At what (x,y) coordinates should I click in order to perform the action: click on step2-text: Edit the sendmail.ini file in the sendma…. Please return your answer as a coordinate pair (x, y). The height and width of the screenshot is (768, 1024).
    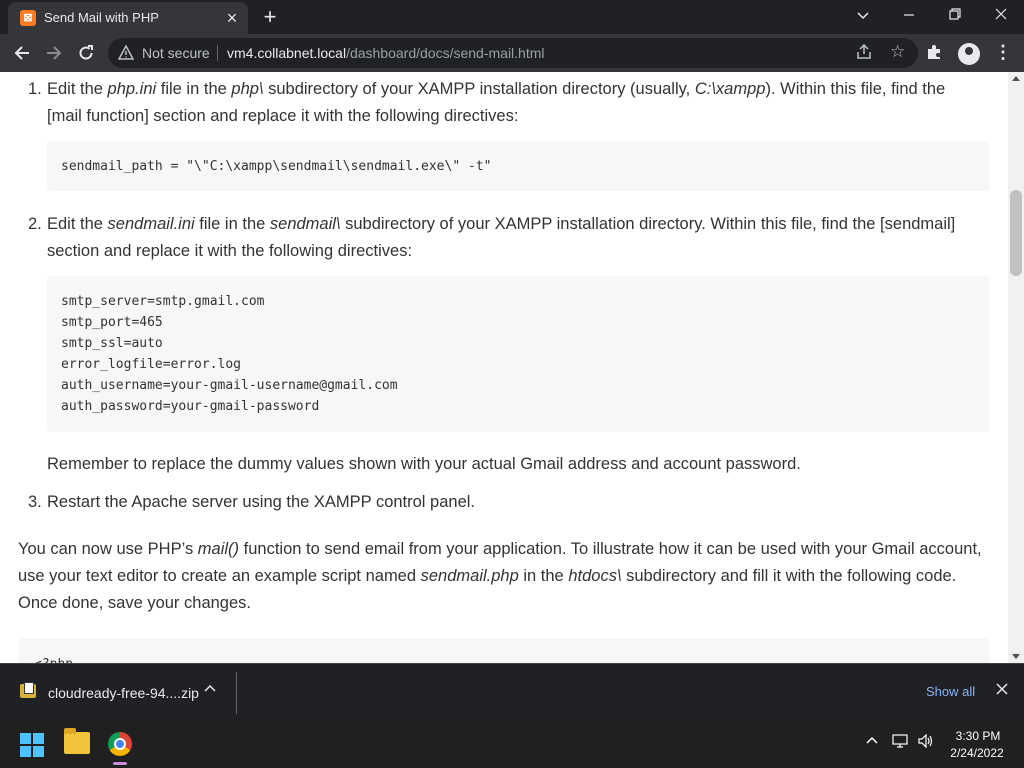
    Looking at the image, I should click on (501, 237).